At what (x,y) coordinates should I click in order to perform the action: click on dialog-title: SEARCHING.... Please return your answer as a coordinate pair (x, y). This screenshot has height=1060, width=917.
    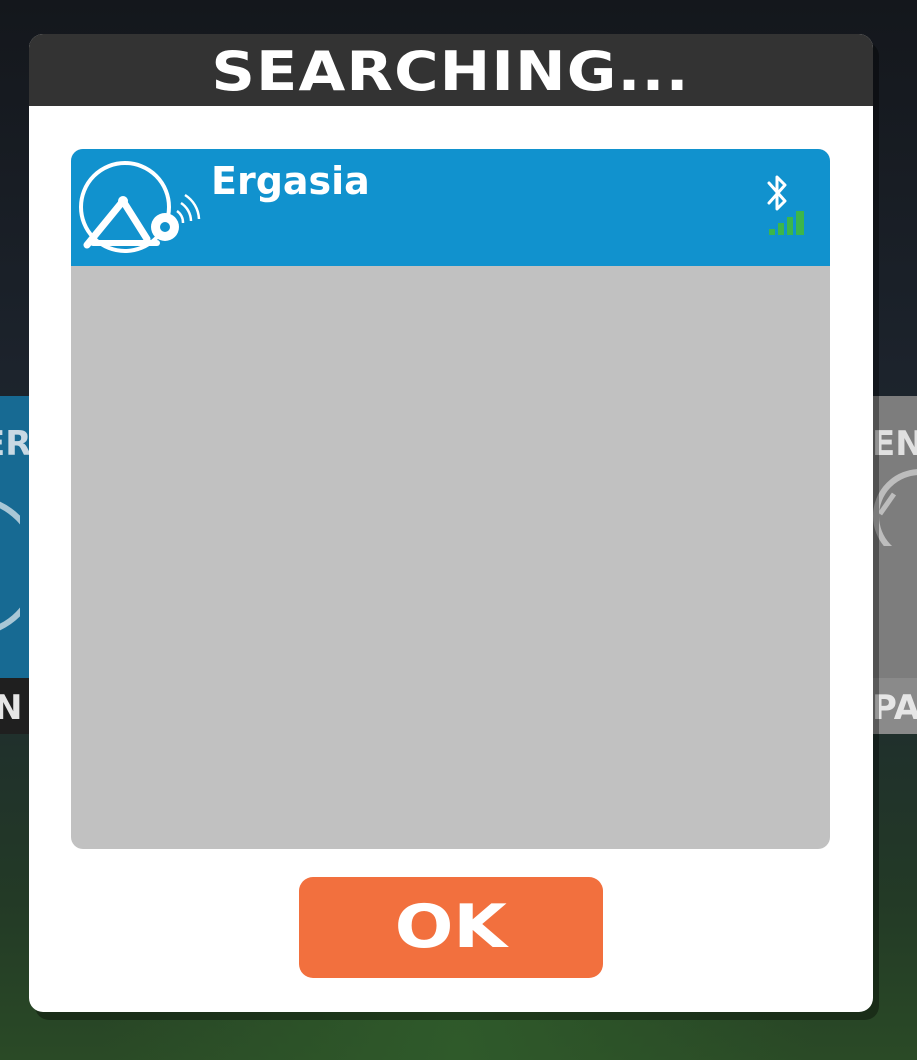
    Looking at the image, I should click on (451, 71).